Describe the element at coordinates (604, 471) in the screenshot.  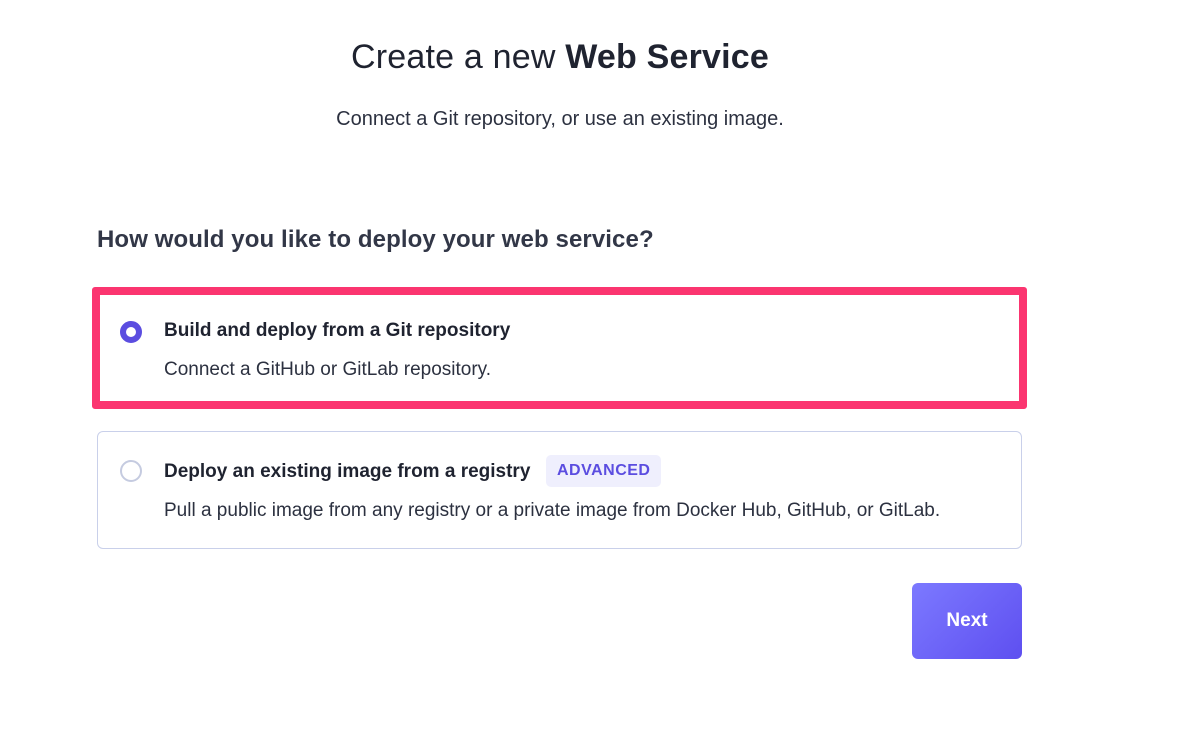
I see `advanced-badge: ADVANCED` at that location.